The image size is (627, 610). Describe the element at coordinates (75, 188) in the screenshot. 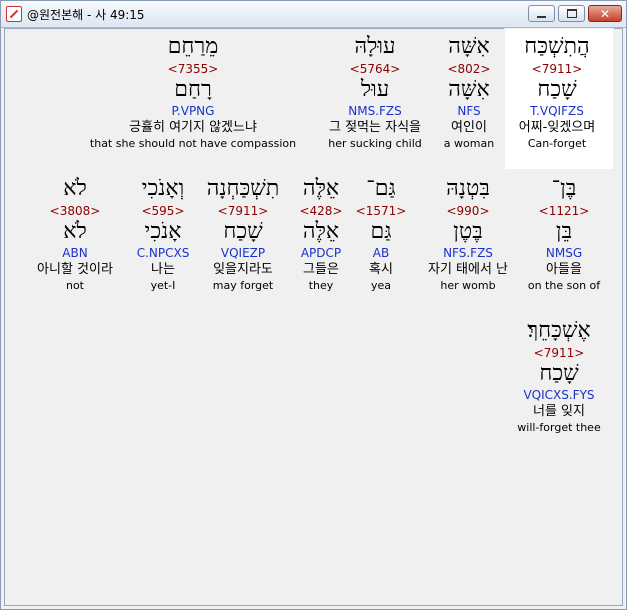

I see `hebrew-word: לֹא` at that location.